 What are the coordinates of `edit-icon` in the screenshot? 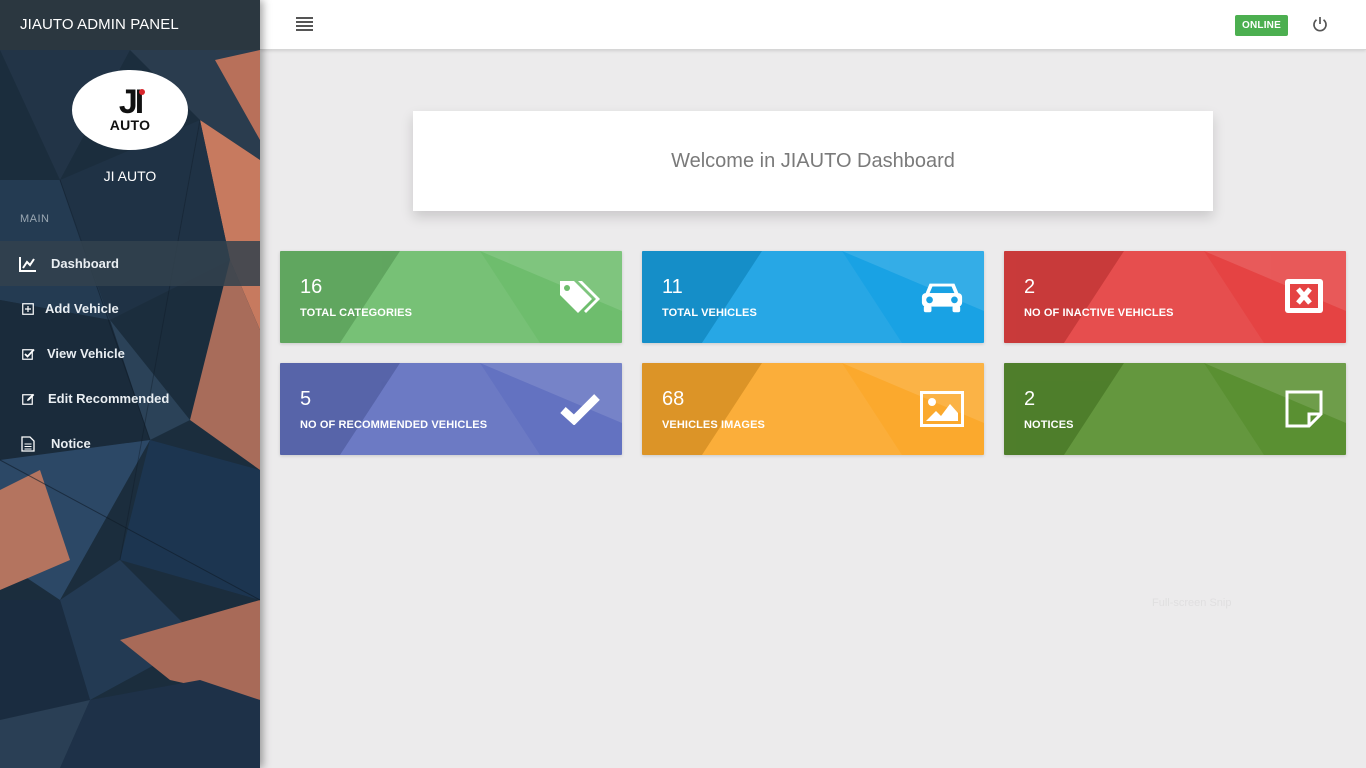 It's located at (28, 399).